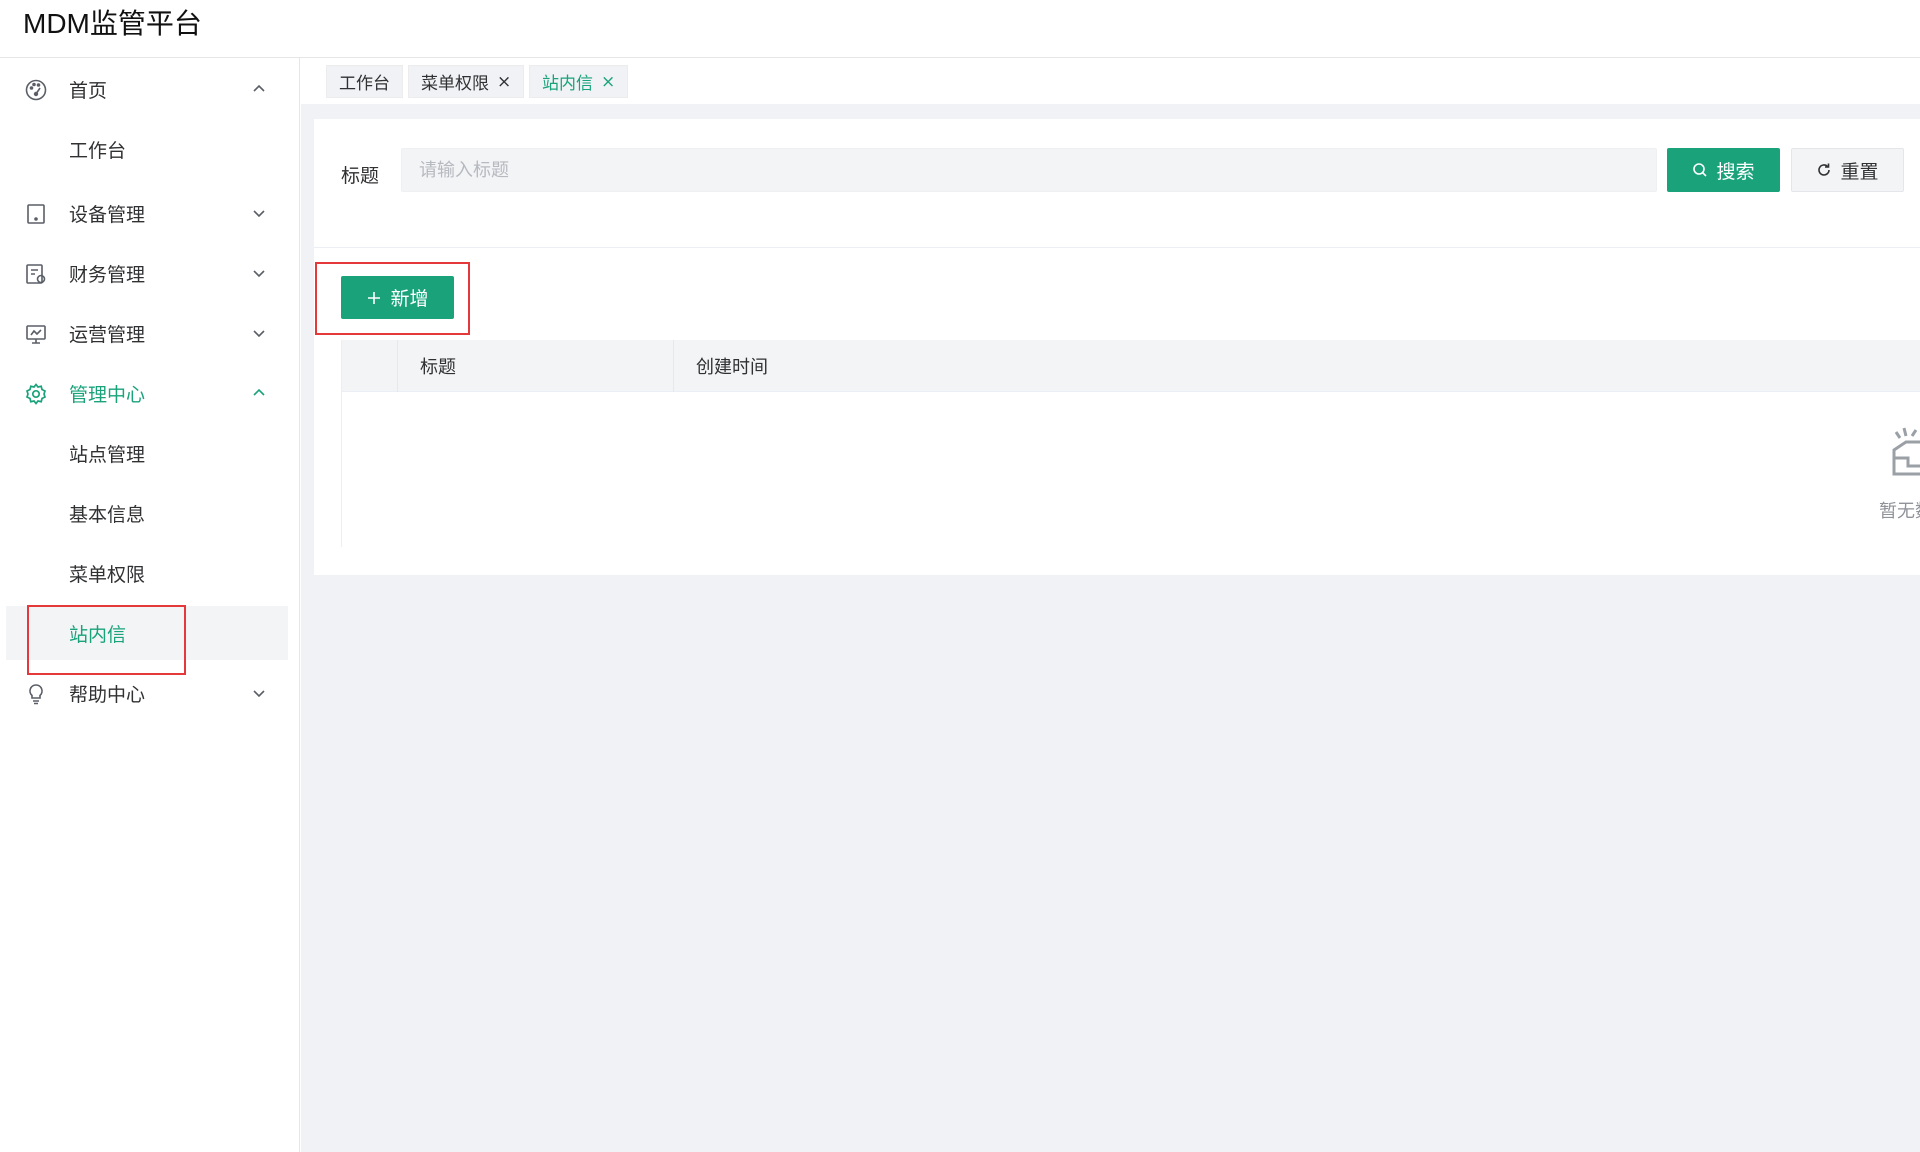 Image resolution: width=1920 pixels, height=1152 pixels. I want to click on sidebar-item-label: 财务管理, so click(107, 274).